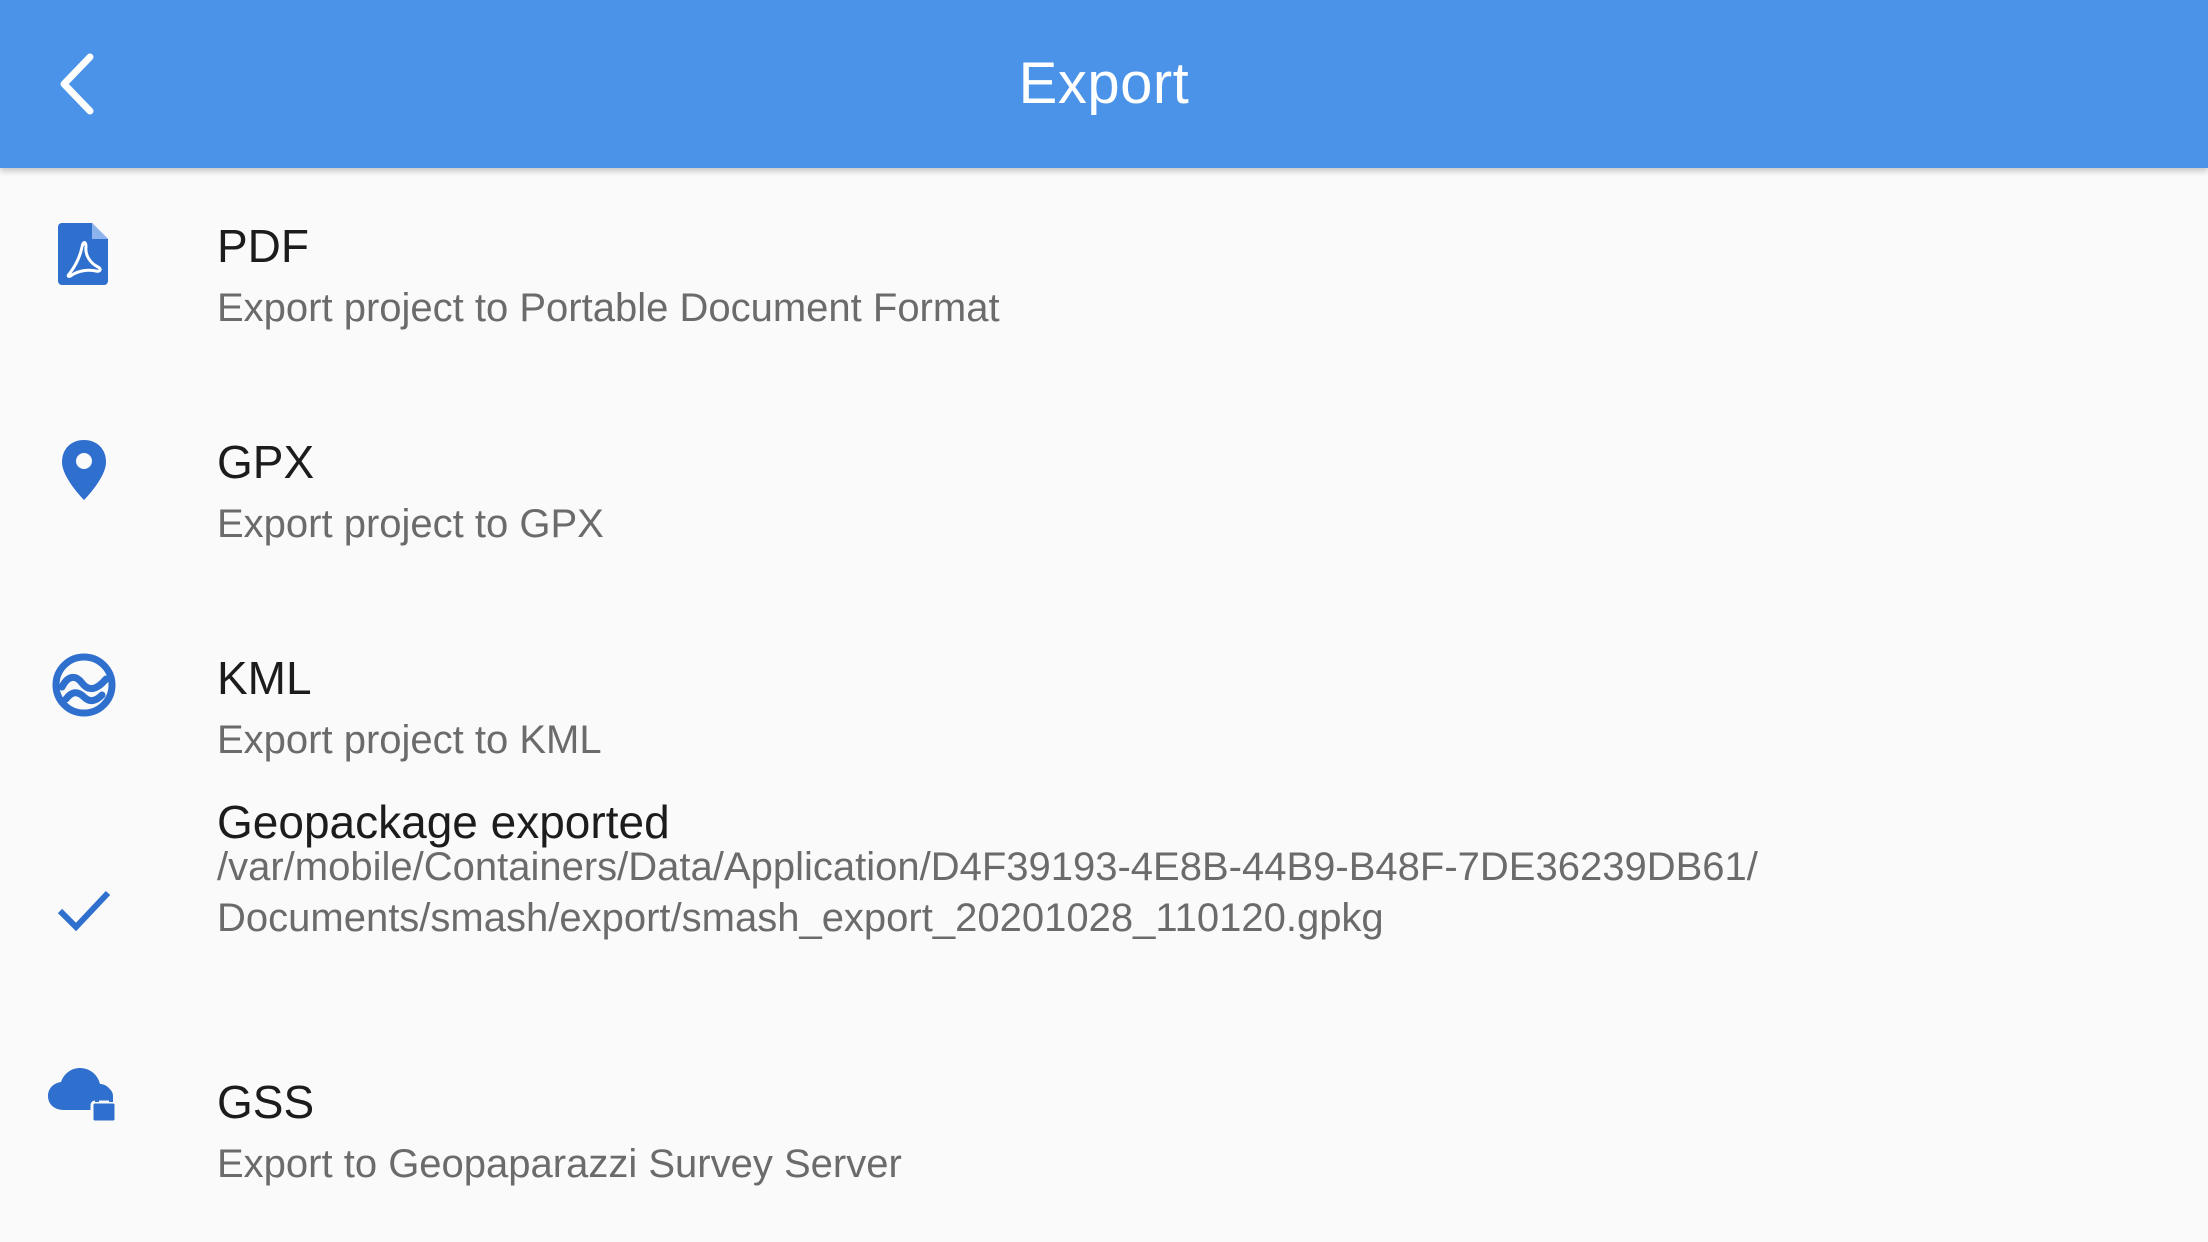 The height and width of the screenshot is (1242, 2208). What do you see at coordinates (84, 470) in the screenshot?
I see `map-marker-icon` at bounding box center [84, 470].